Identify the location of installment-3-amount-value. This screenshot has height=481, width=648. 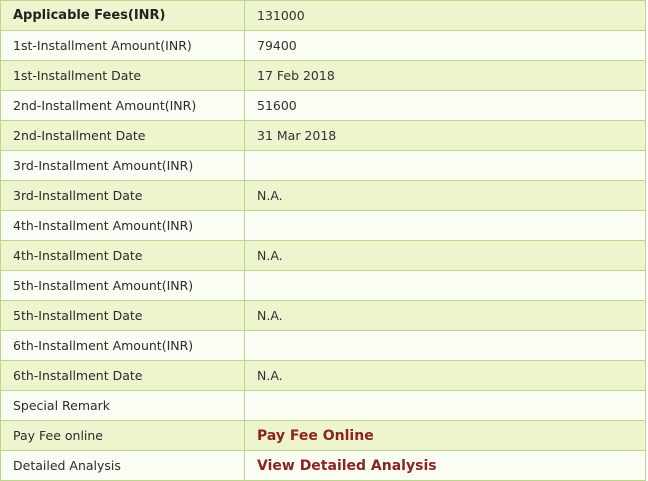
(445, 165).